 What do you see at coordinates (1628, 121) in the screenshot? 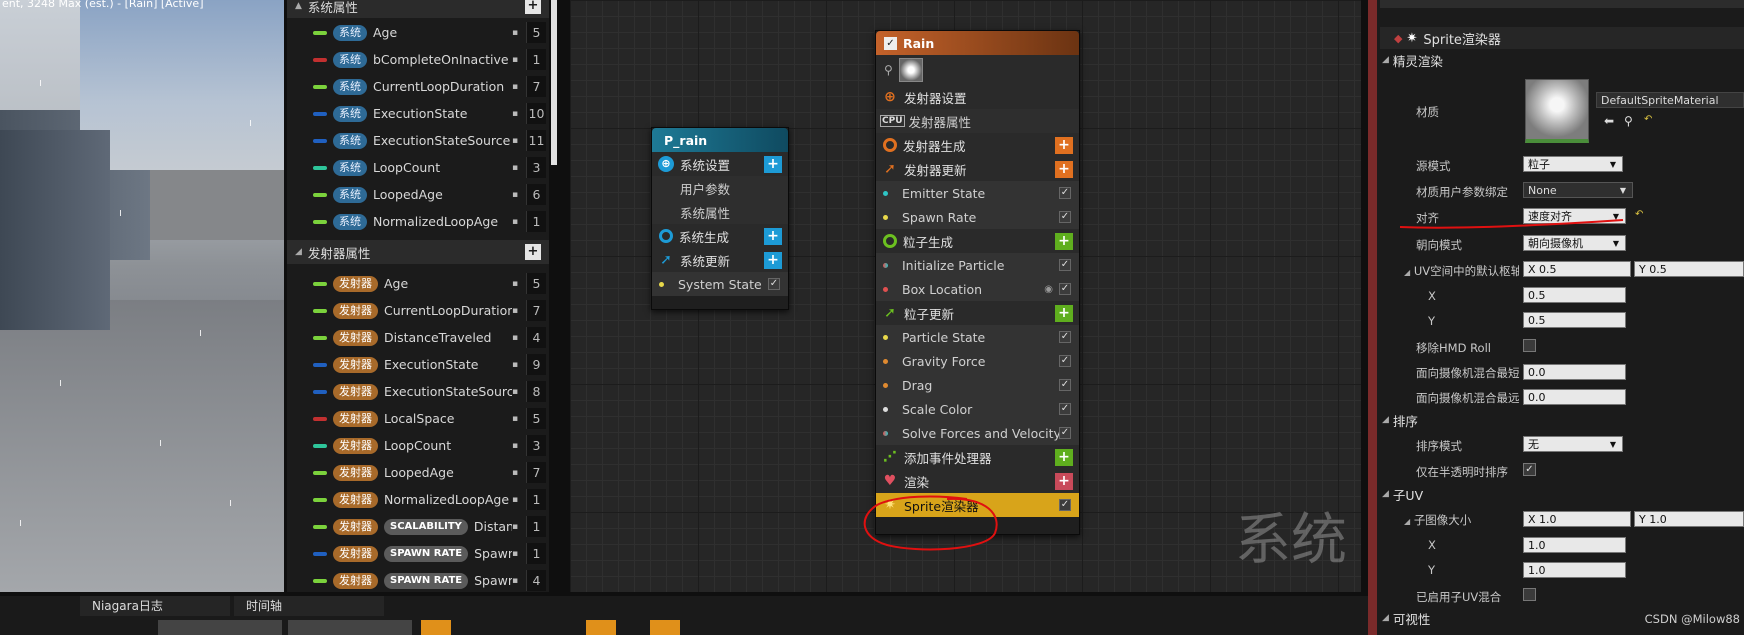
I see `browse-icon: ⚲` at bounding box center [1628, 121].